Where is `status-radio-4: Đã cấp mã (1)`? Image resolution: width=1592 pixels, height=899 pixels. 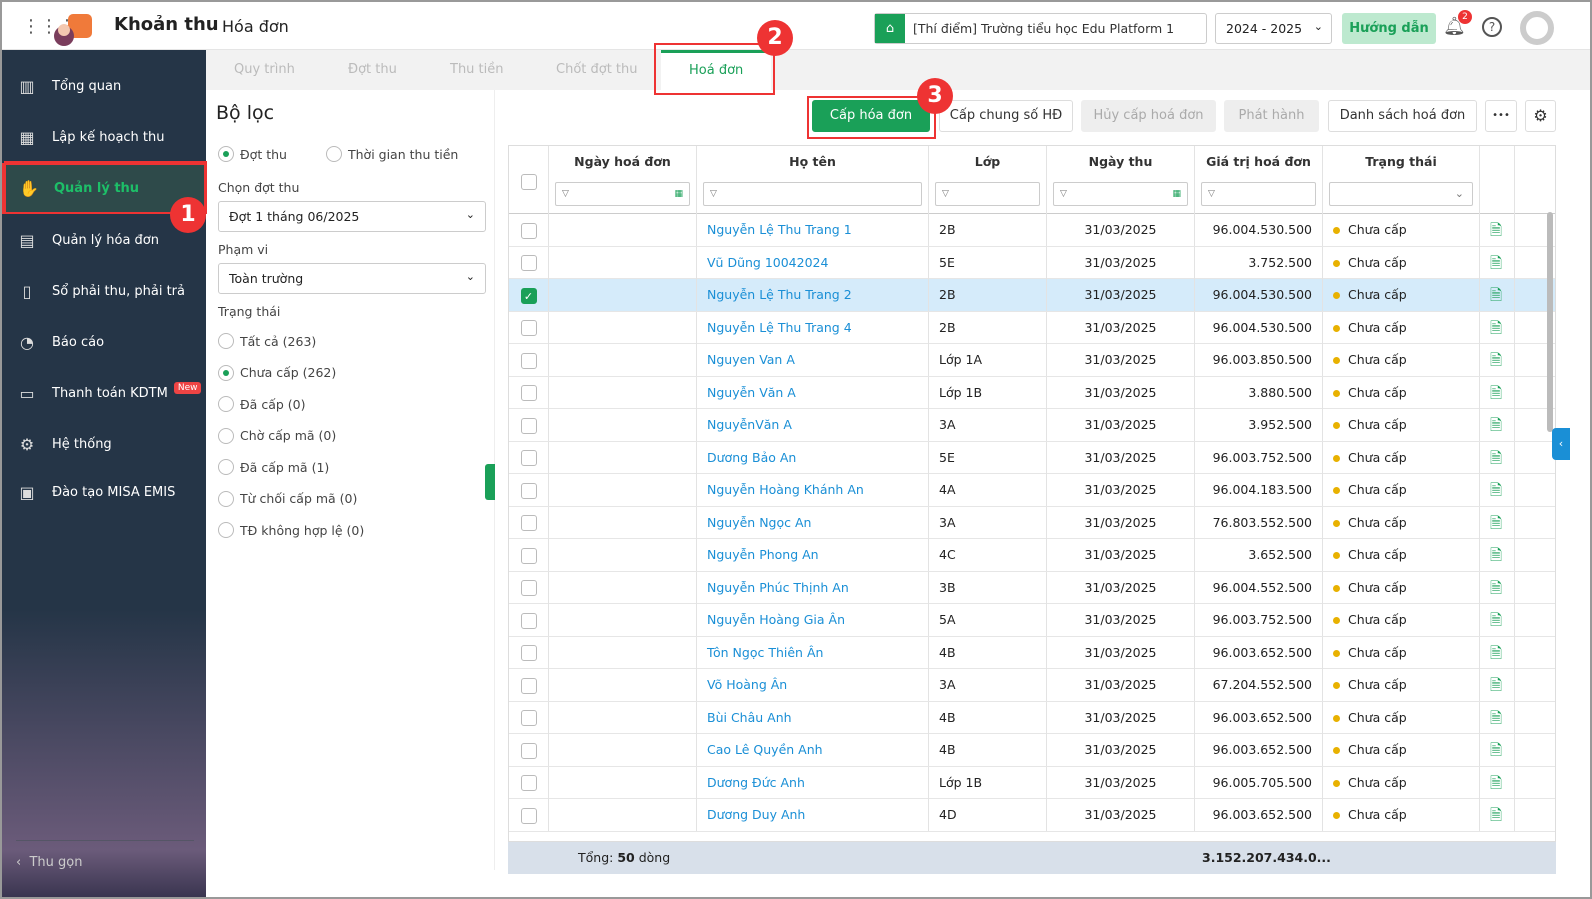
status-radio-4: Đã cấp mã (1) is located at coordinates (273, 467).